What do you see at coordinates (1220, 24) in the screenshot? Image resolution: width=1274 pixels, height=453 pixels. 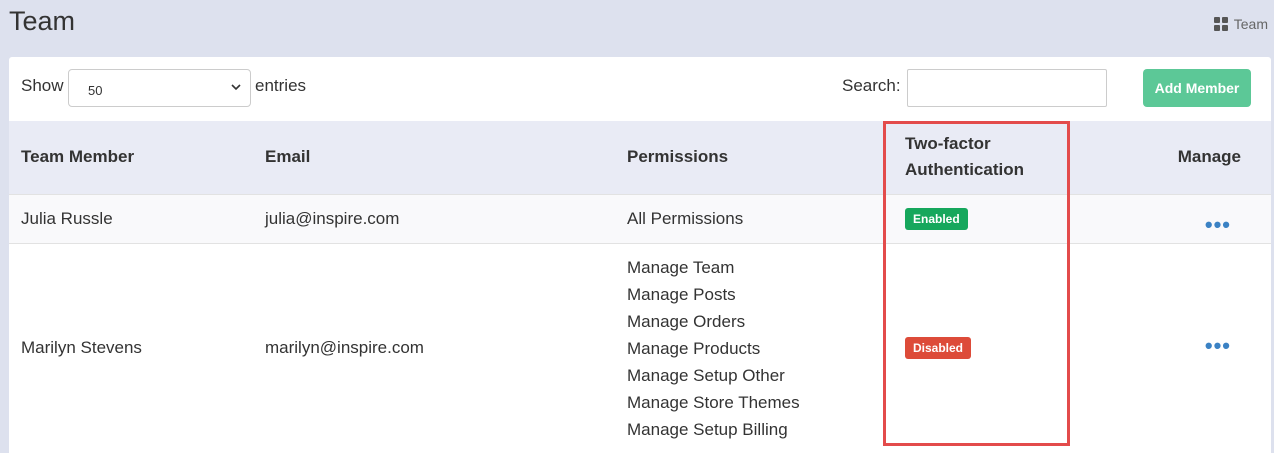 I see `dashboard-grid-icon` at bounding box center [1220, 24].